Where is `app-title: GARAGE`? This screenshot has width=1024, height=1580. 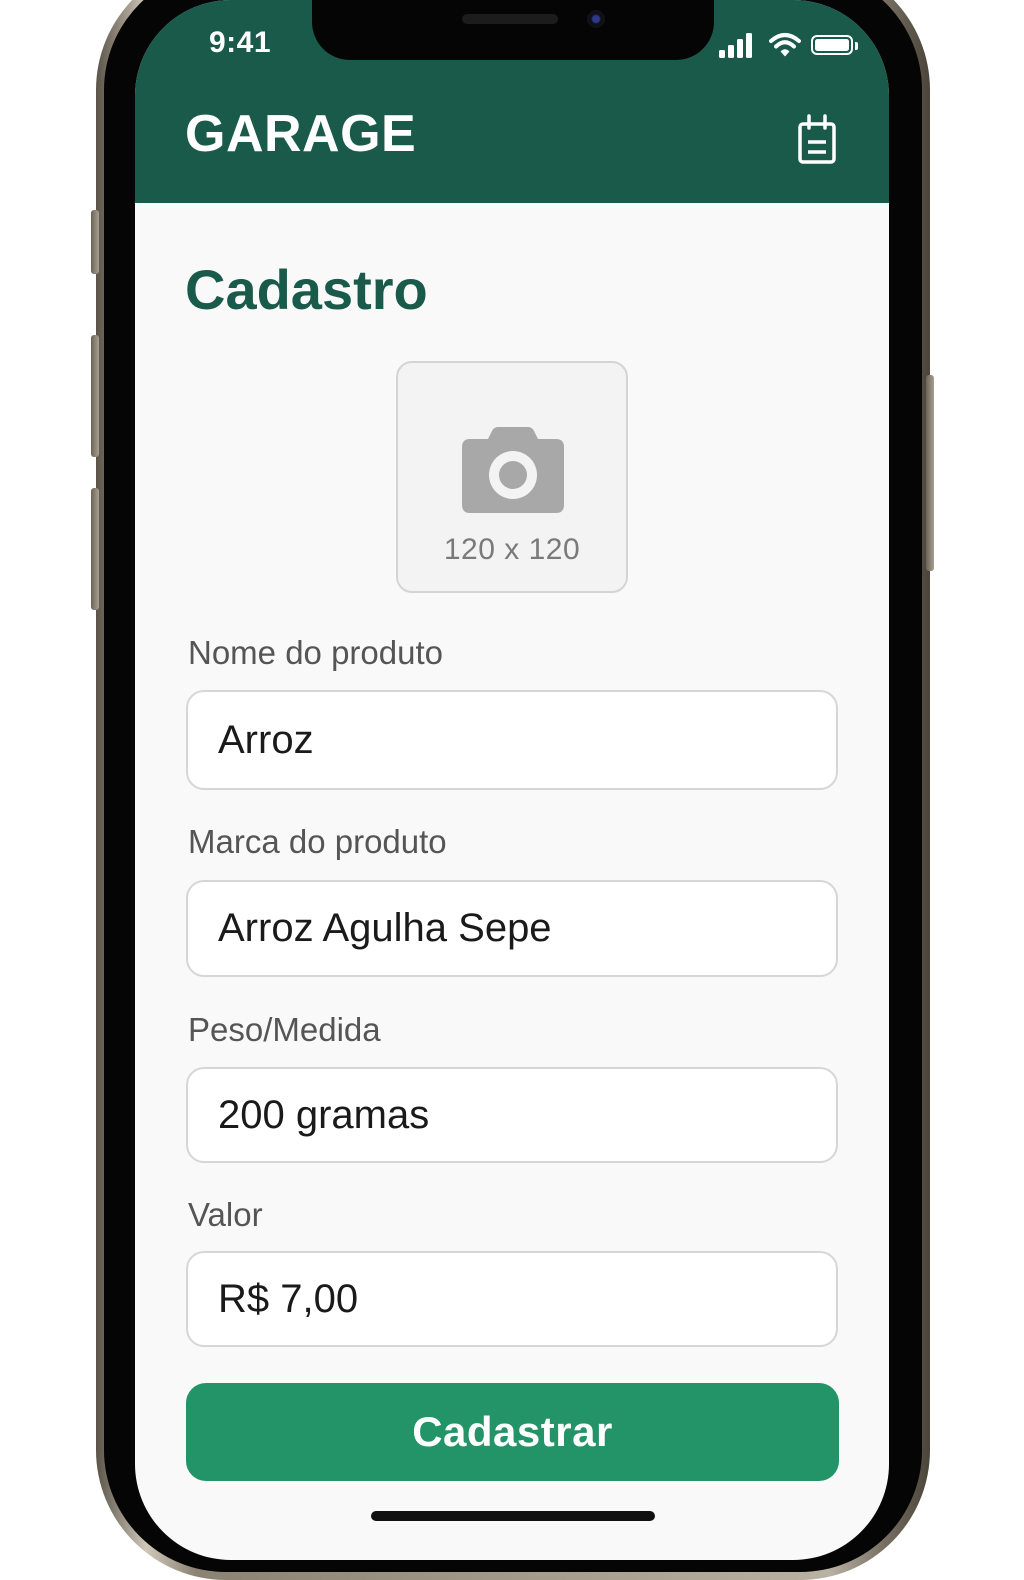 app-title: GARAGE is located at coordinates (301, 134).